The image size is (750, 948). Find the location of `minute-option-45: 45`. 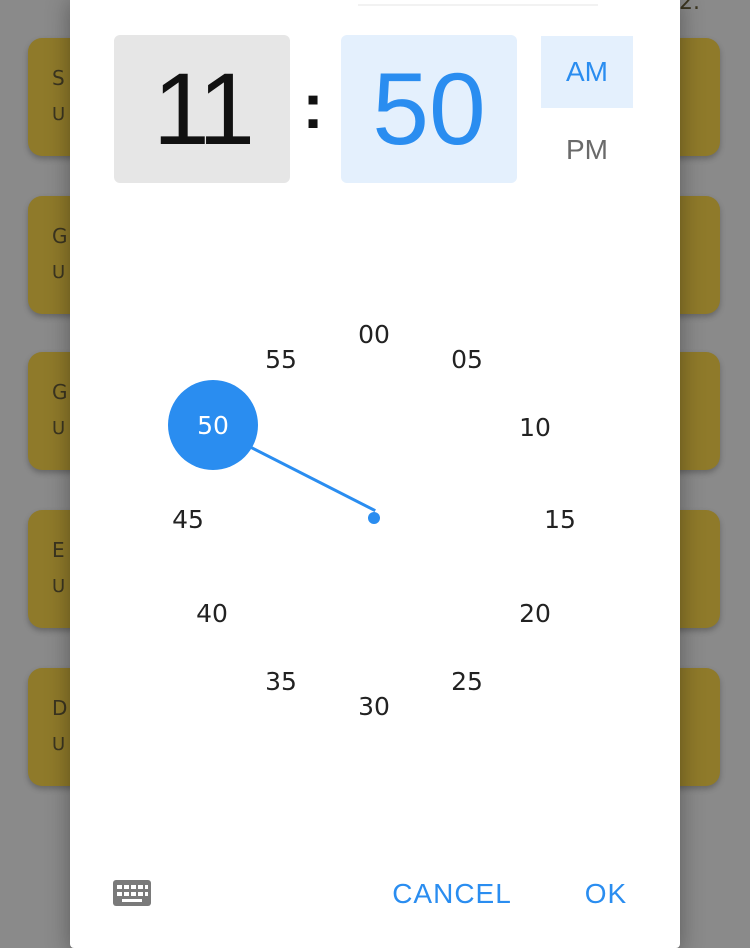

minute-option-45: 45 is located at coordinates (188, 519).